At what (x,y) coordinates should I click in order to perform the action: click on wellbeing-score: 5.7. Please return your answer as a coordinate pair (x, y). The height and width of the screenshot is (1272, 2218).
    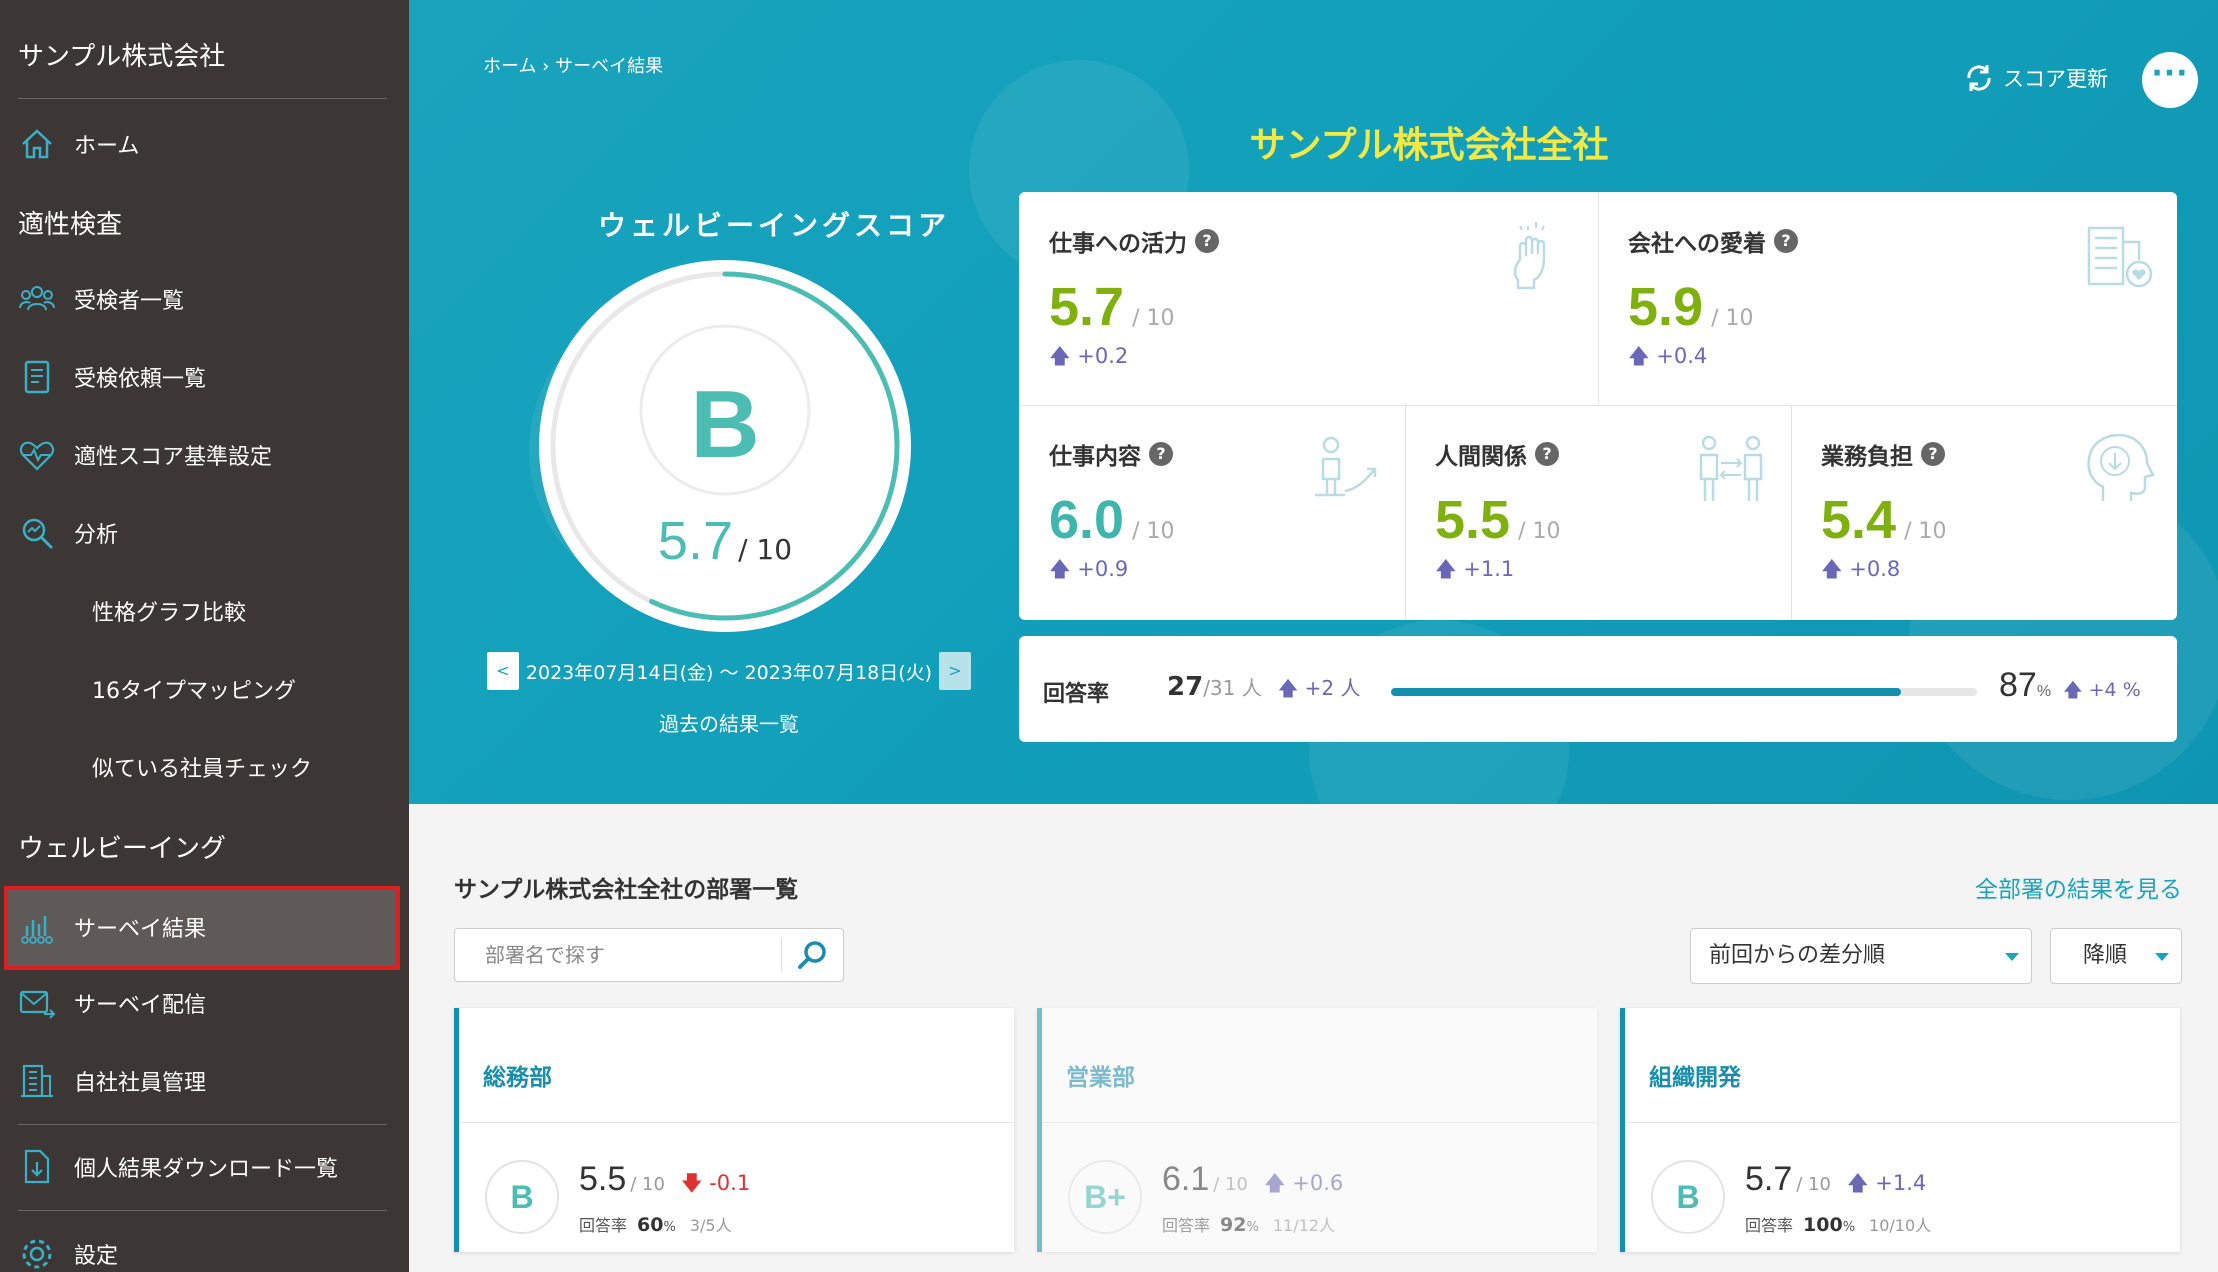
    Looking at the image, I should click on (695, 541).